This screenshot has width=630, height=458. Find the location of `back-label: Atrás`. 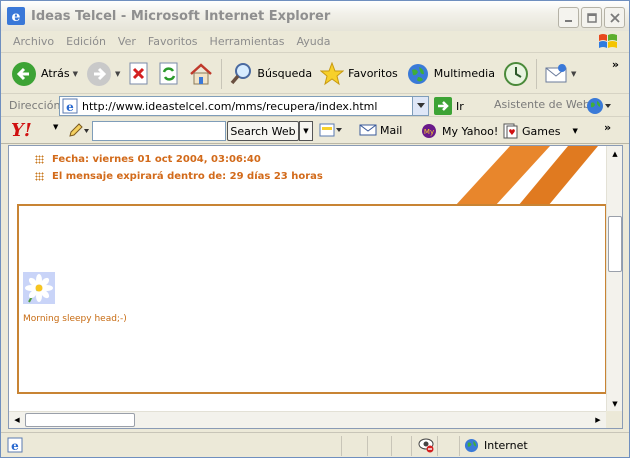

back-label: Atrás is located at coordinates (55, 73).